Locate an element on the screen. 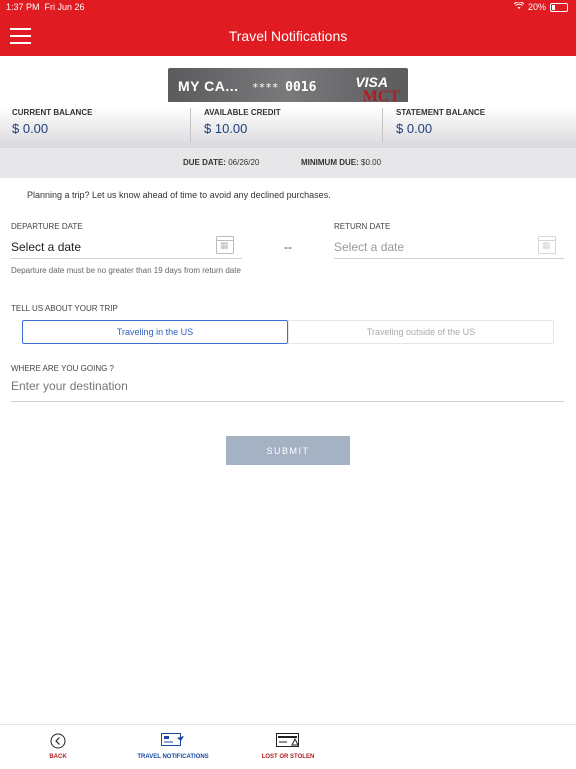 This screenshot has height=769, width=576. tab-traveling-outside-us: Traveling outside of the US is located at coordinates (421, 332).